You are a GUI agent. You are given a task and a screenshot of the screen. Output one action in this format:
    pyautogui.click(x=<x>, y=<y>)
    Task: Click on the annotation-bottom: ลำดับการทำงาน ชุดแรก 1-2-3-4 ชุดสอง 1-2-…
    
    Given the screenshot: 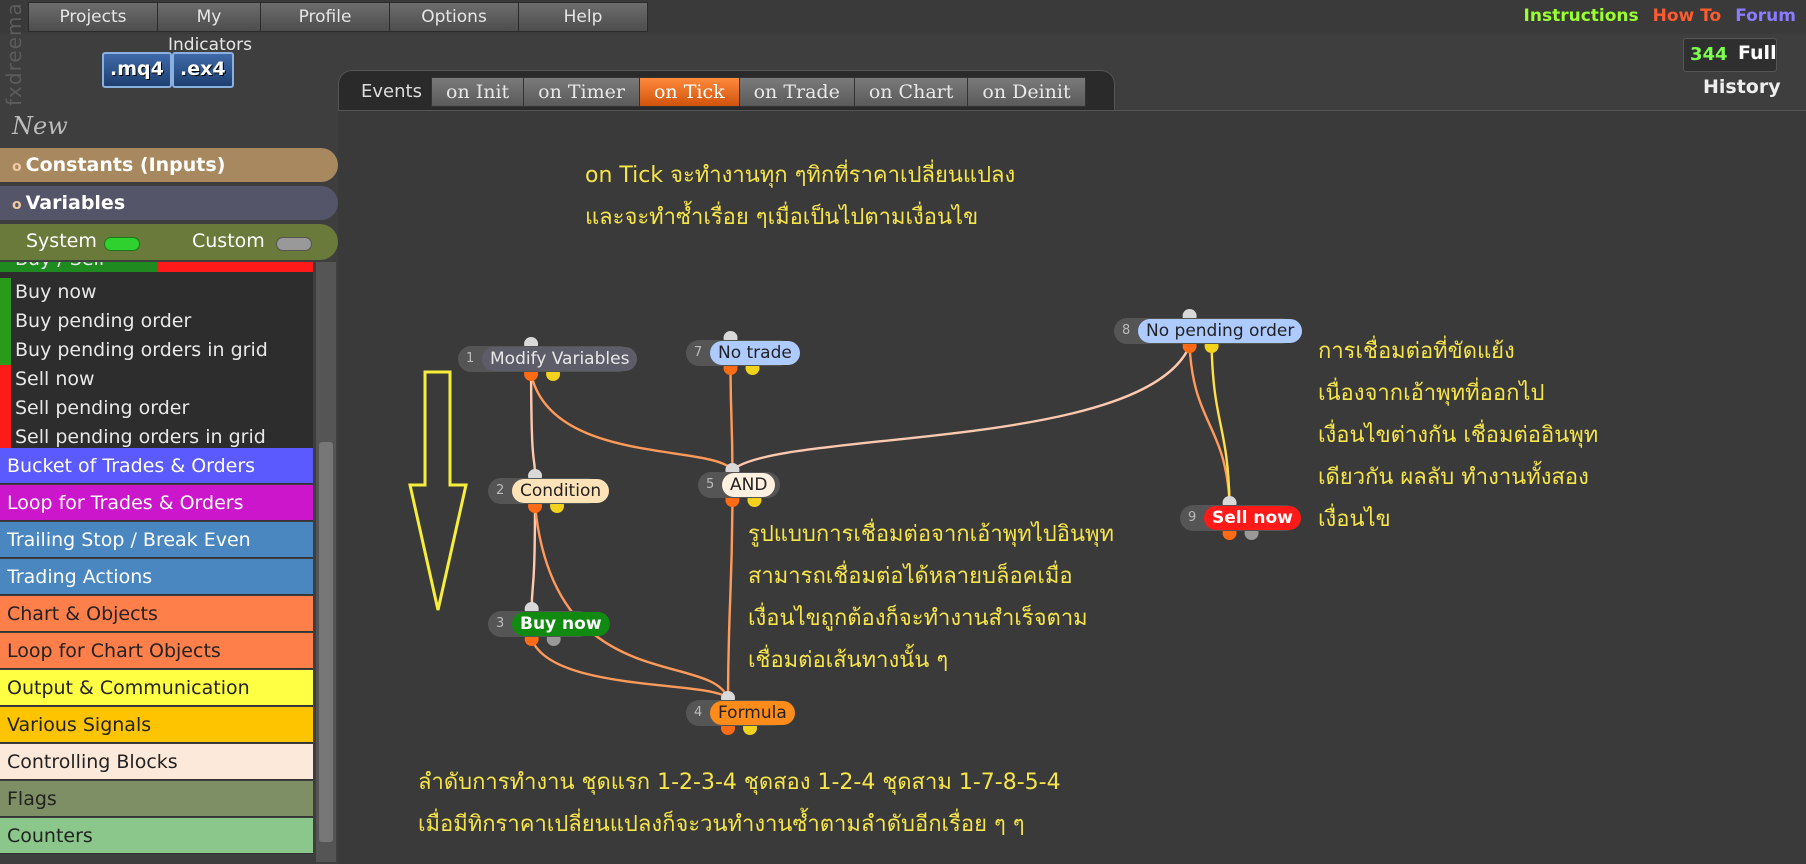 What is the action you would take?
    pyautogui.click(x=739, y=804)
    